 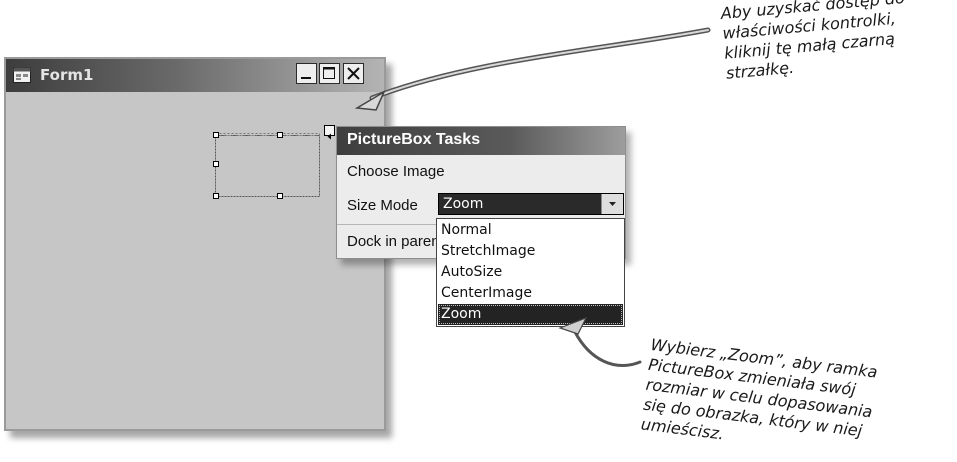 What do you see at coordinates (607, 348) in the screenshot?
I see `arrow-to-zoom` at bounding box center [607, 348].